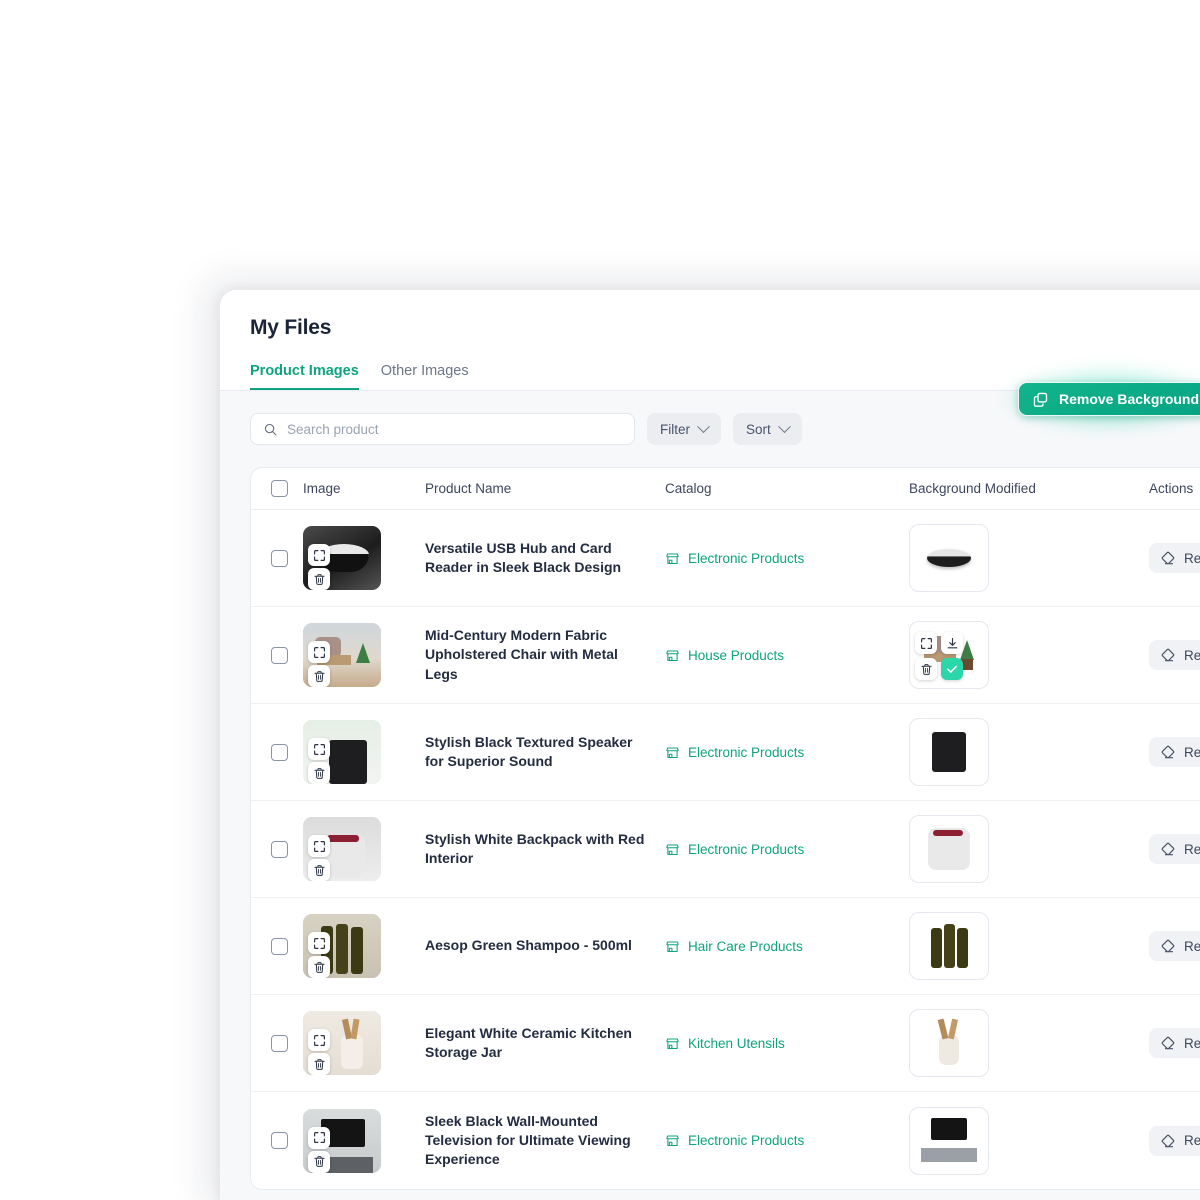 The height and width of the screenshot is (1200, 1200). I want to click on tab-product-images: Product Images, so click(304, 376).